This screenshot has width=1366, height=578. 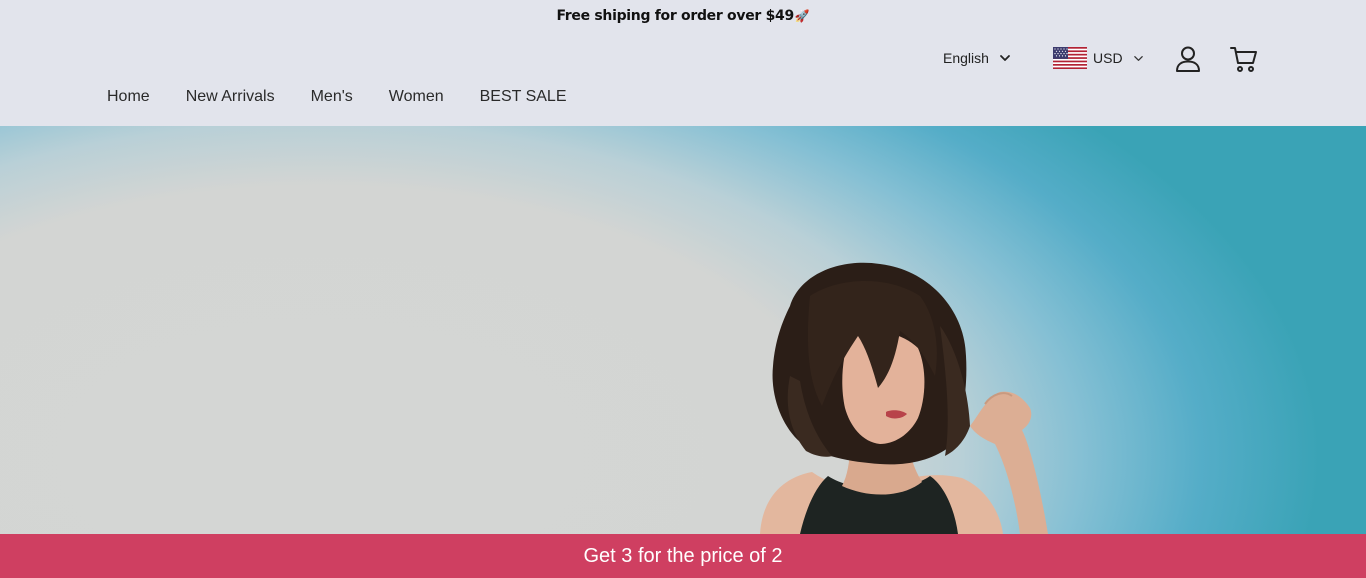 I want to click on nav-item-new-arrivals: New Arrivals, so click(x=230, y=97).